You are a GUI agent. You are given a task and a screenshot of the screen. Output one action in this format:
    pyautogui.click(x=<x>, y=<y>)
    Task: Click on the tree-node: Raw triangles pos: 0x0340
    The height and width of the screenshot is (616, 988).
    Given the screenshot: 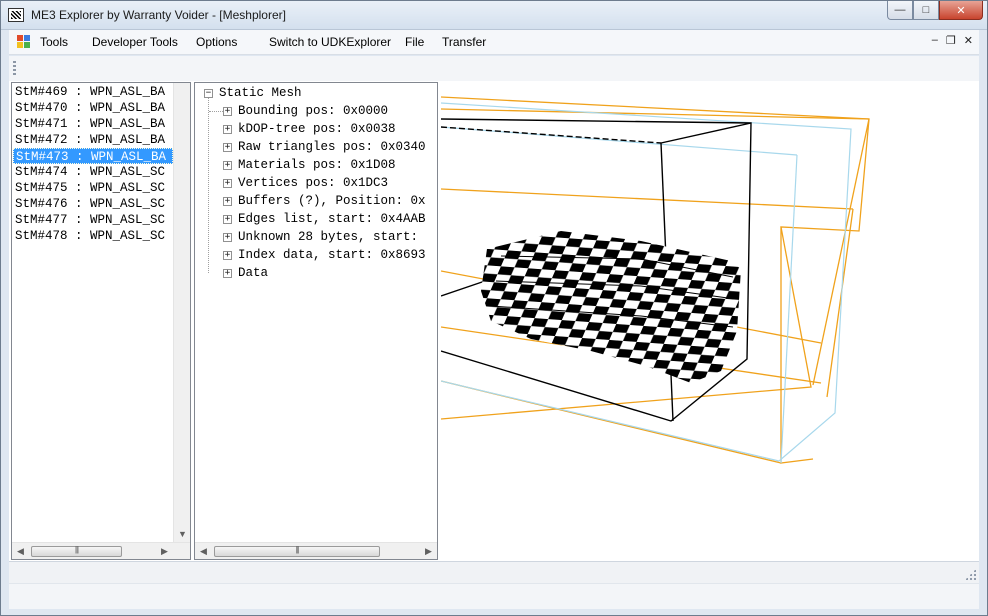 What is the action you would take?
    pyautogui.click(x=332, y=147)
    